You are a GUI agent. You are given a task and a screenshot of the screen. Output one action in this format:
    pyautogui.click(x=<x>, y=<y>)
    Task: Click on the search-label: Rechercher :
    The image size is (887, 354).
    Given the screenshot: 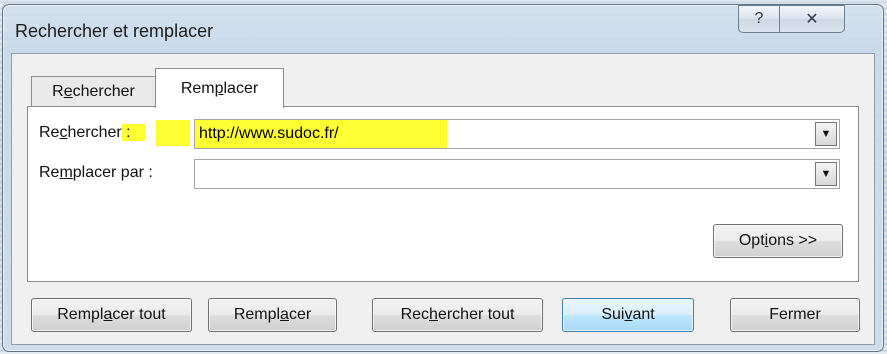 What is the action you would take?
    pyautogui.click(x=92, y=133)
    